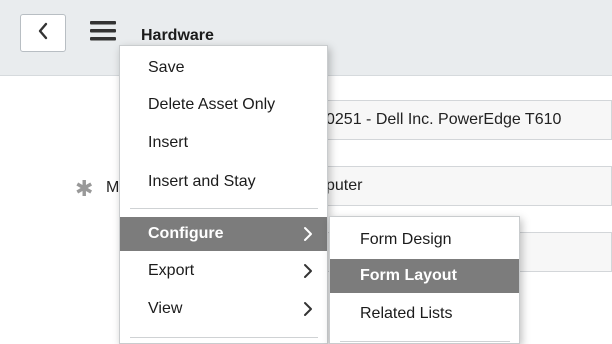 This screenshot has width=612, height=344. What do you see at coordinates (165, 308) in the screenshot?
I see `menu-item-label: View` at bounding box center [165, 308].